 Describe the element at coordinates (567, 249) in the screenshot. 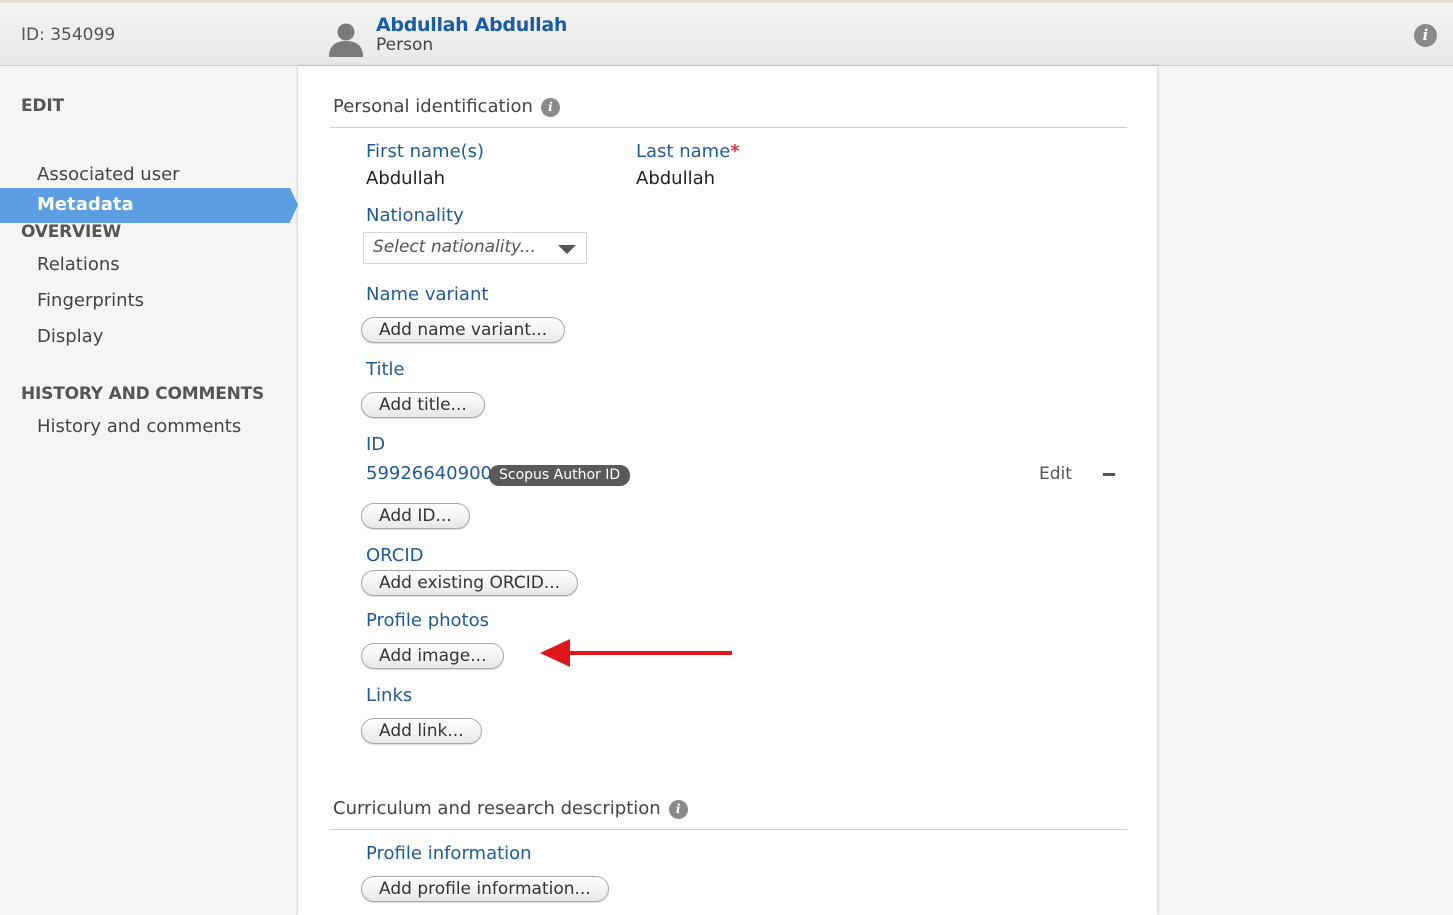

I see `chevron-down-icon` at that location.